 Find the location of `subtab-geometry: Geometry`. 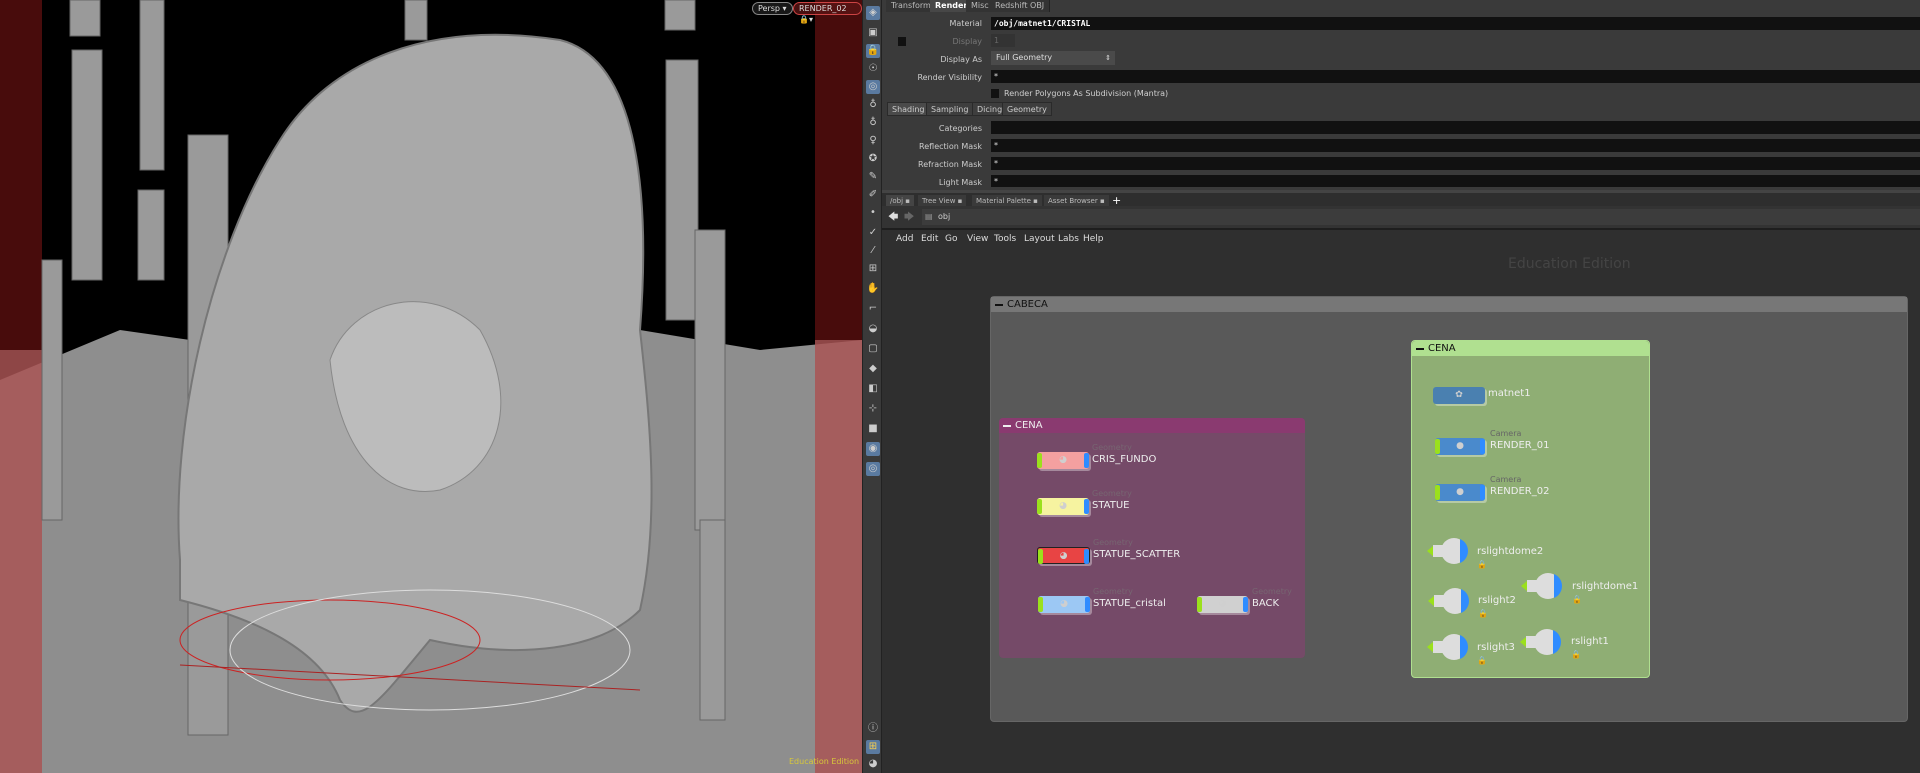

subtab-geometry: Geometry is located at coordinates (1027, 109).